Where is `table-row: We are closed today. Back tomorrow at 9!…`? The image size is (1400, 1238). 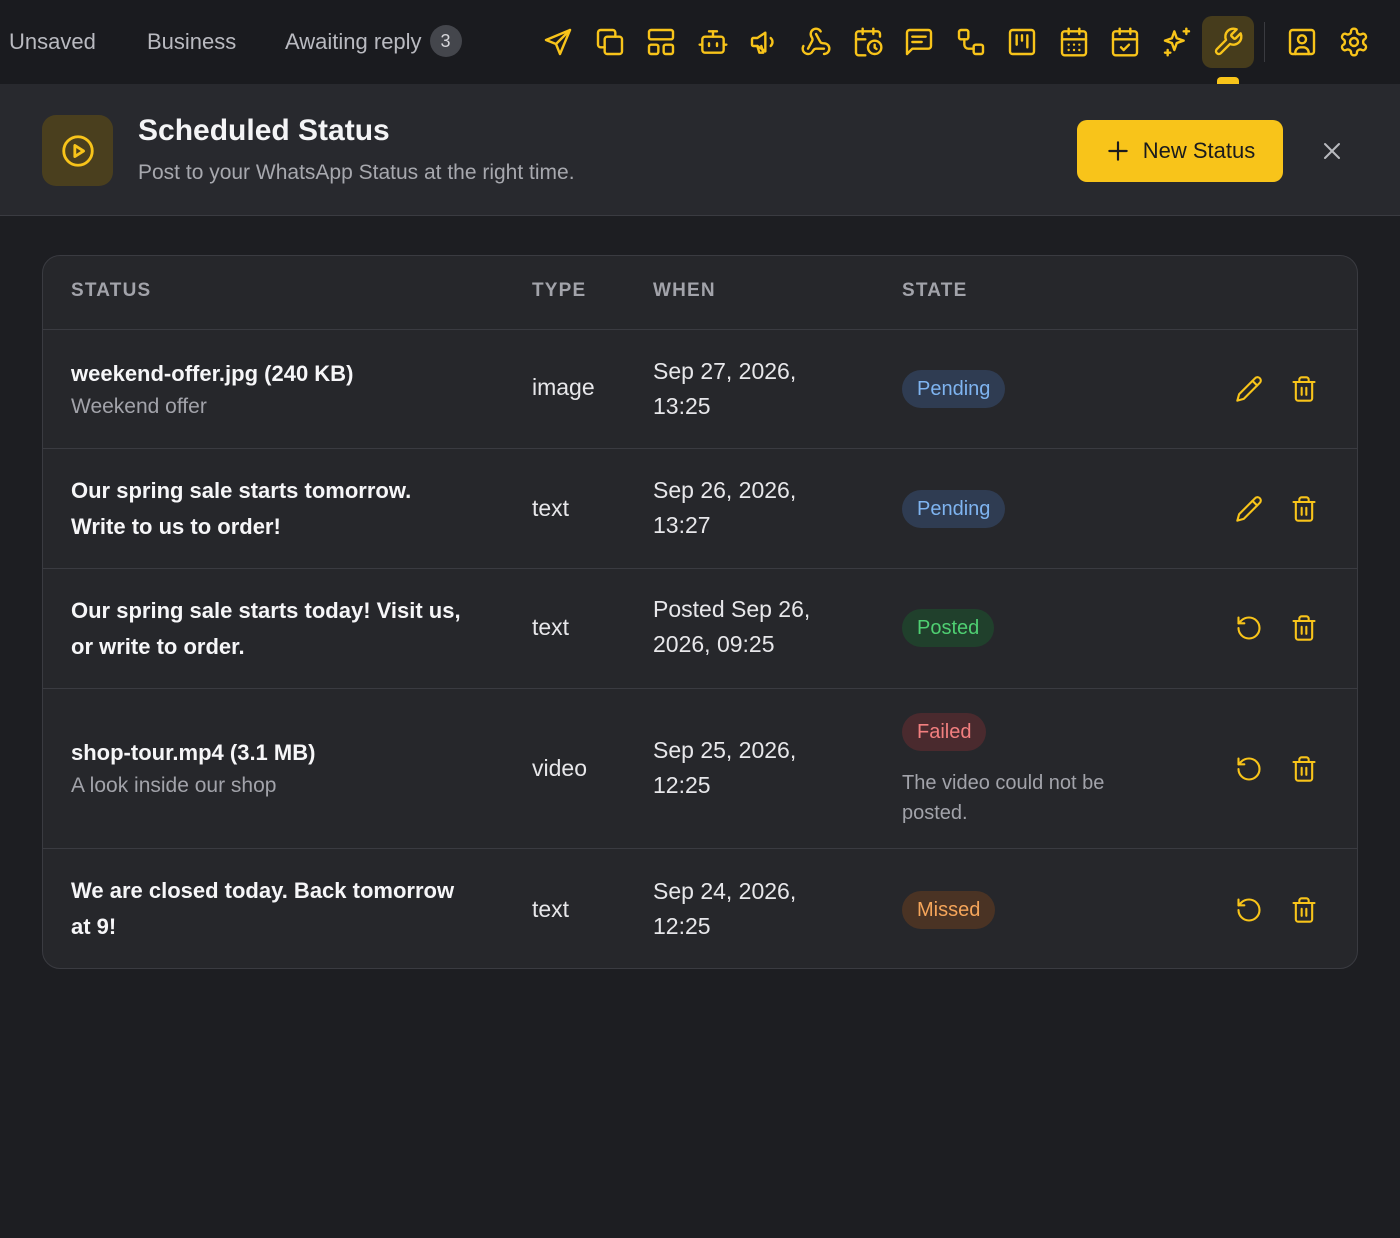 table-row: We are closed today. Back tomorrow at 9!… is located at coordinates (700, 908).